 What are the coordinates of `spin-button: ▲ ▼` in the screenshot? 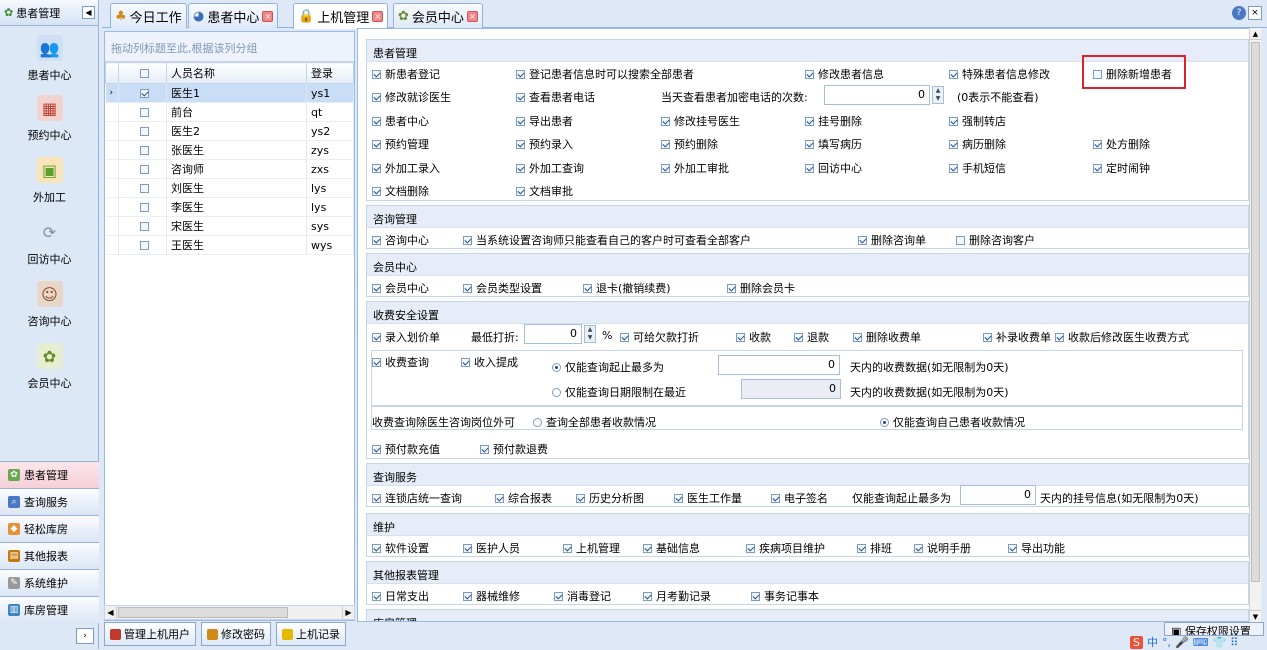 It's located at (938, 95).